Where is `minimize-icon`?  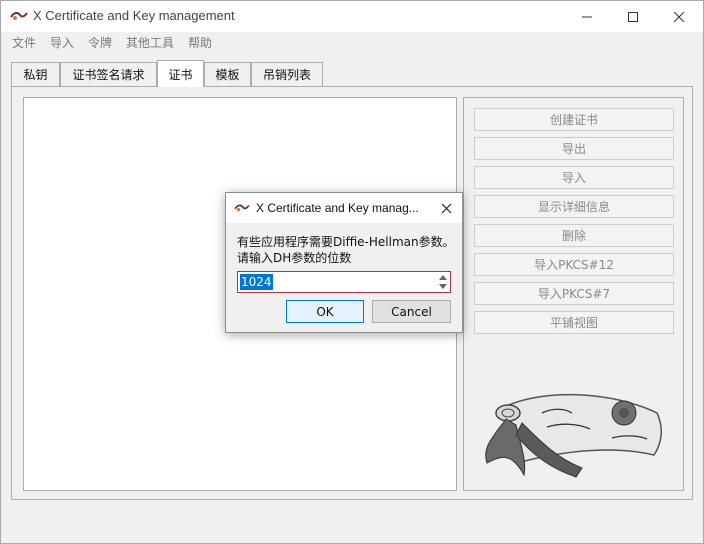
minimize-icon is located at coordinates (587, 16).